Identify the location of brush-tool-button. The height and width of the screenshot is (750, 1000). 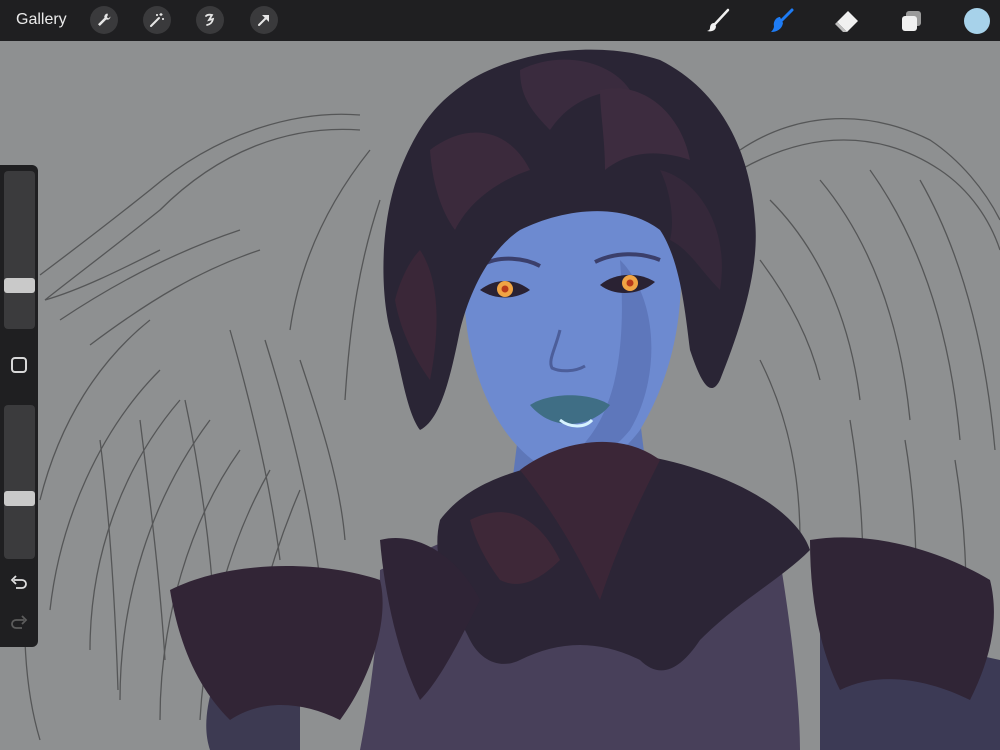
(718, 21).